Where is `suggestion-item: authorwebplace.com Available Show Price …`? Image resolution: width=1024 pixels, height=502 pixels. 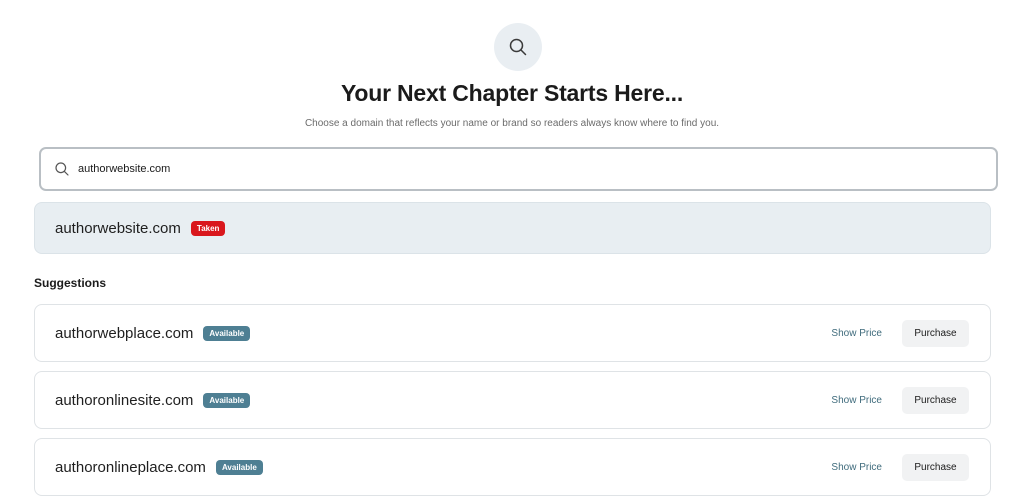 suggestion-item: authorwebplace.com Available Show Price … is located at coordinates (512, 333).